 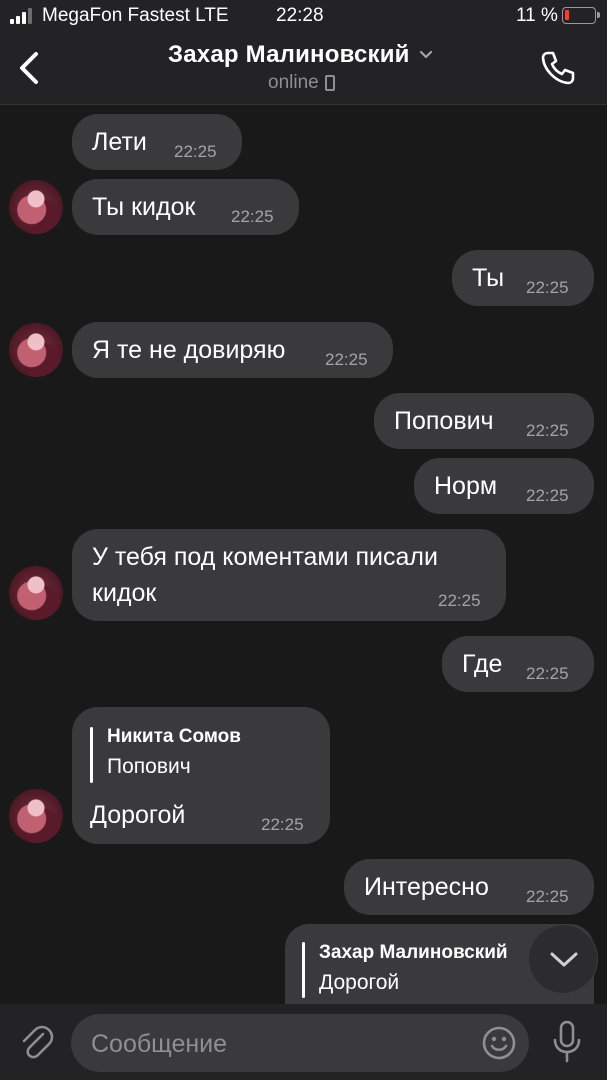 I want to click on message-text: Норм, so click(x=466, y=486).